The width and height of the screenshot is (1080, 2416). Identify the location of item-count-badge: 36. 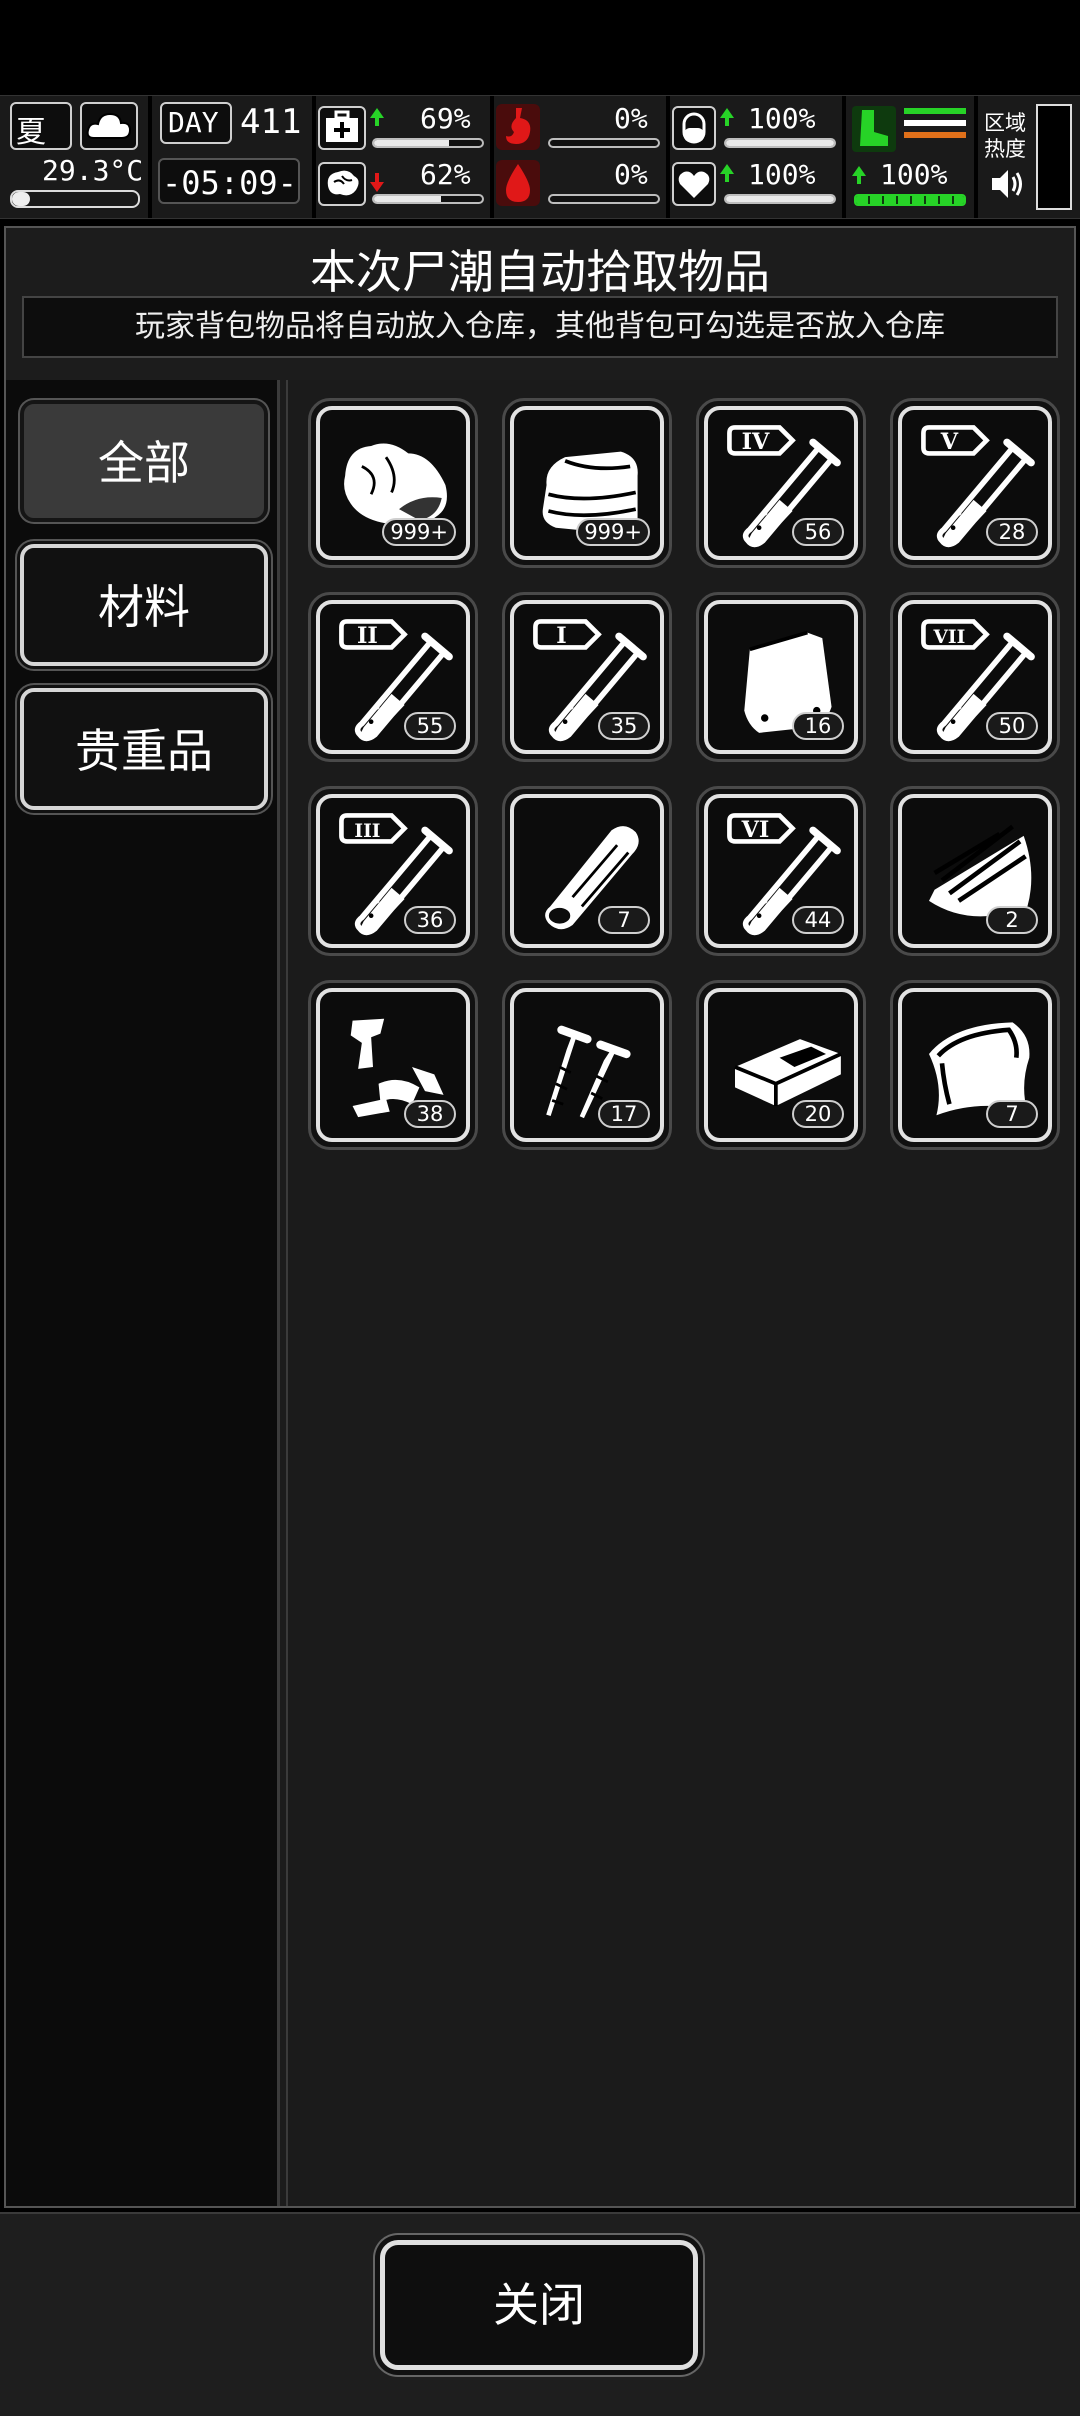
(430, 920).